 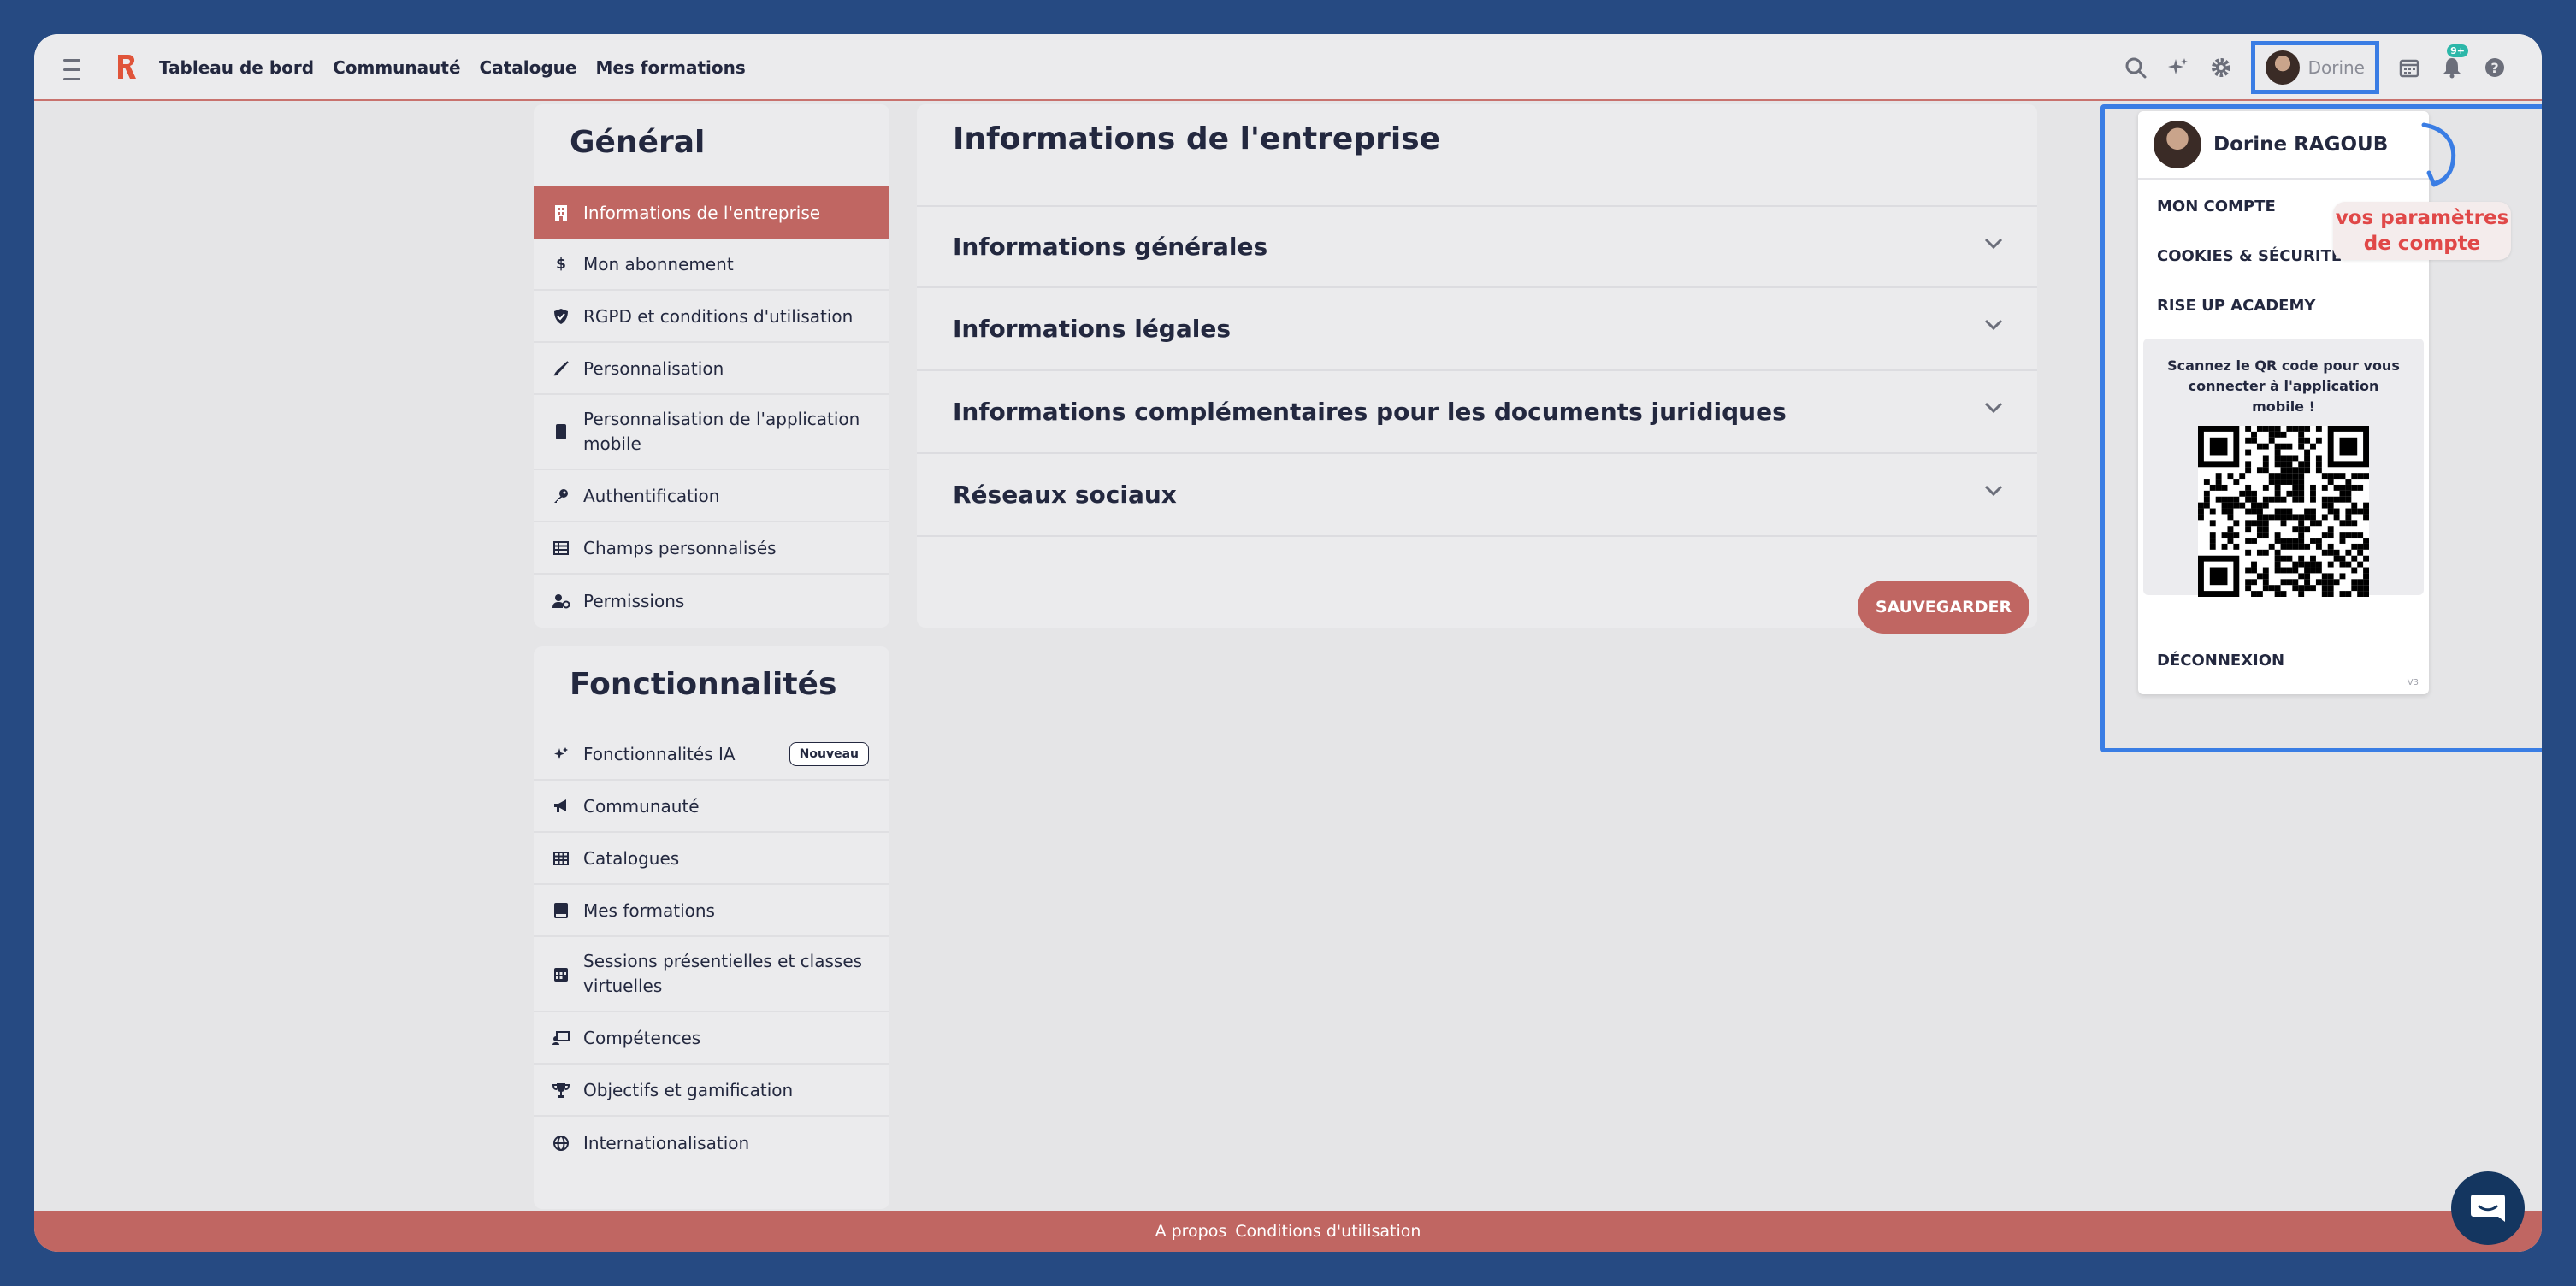 I want to click on sidebar-item-my-trainings: Mes formations, so click(x=711, y=911).